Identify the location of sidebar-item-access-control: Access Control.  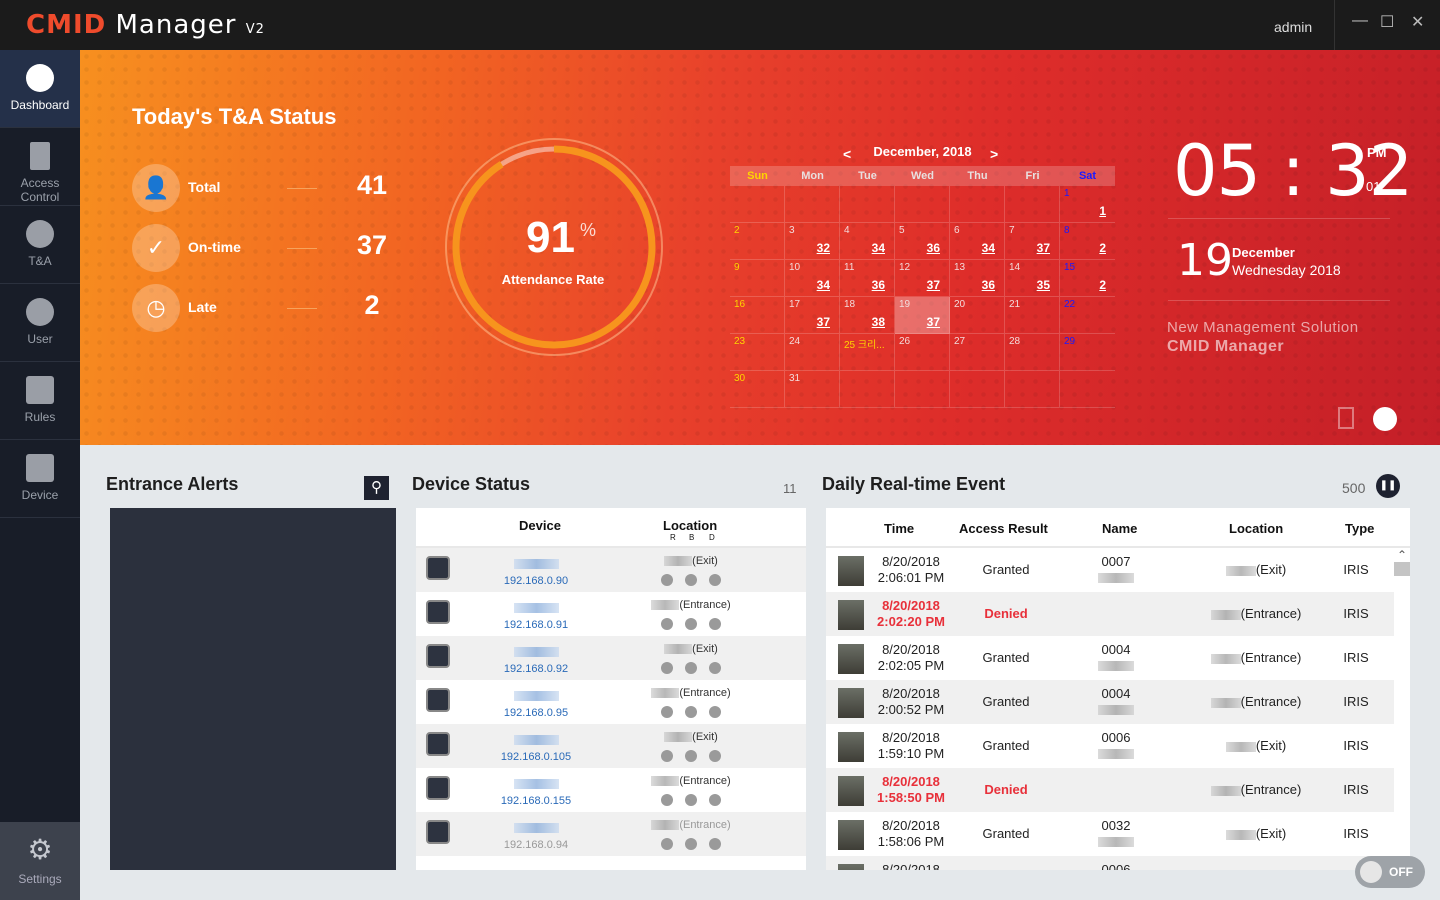
(40, 167).